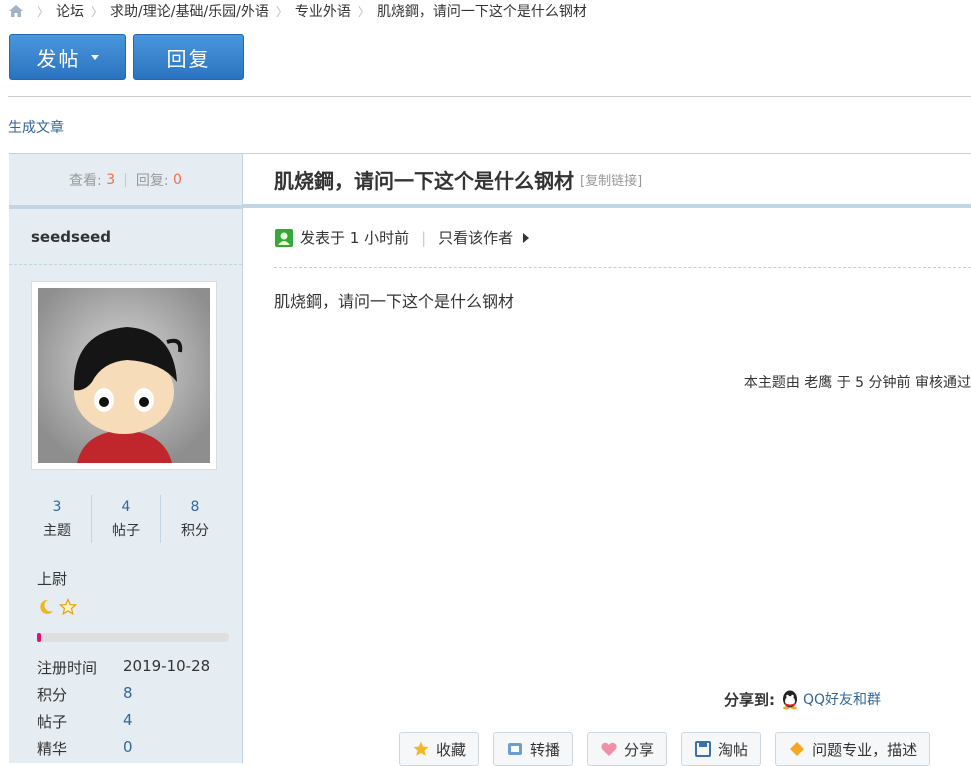  I want to click on home-icon, so click(16, 11).